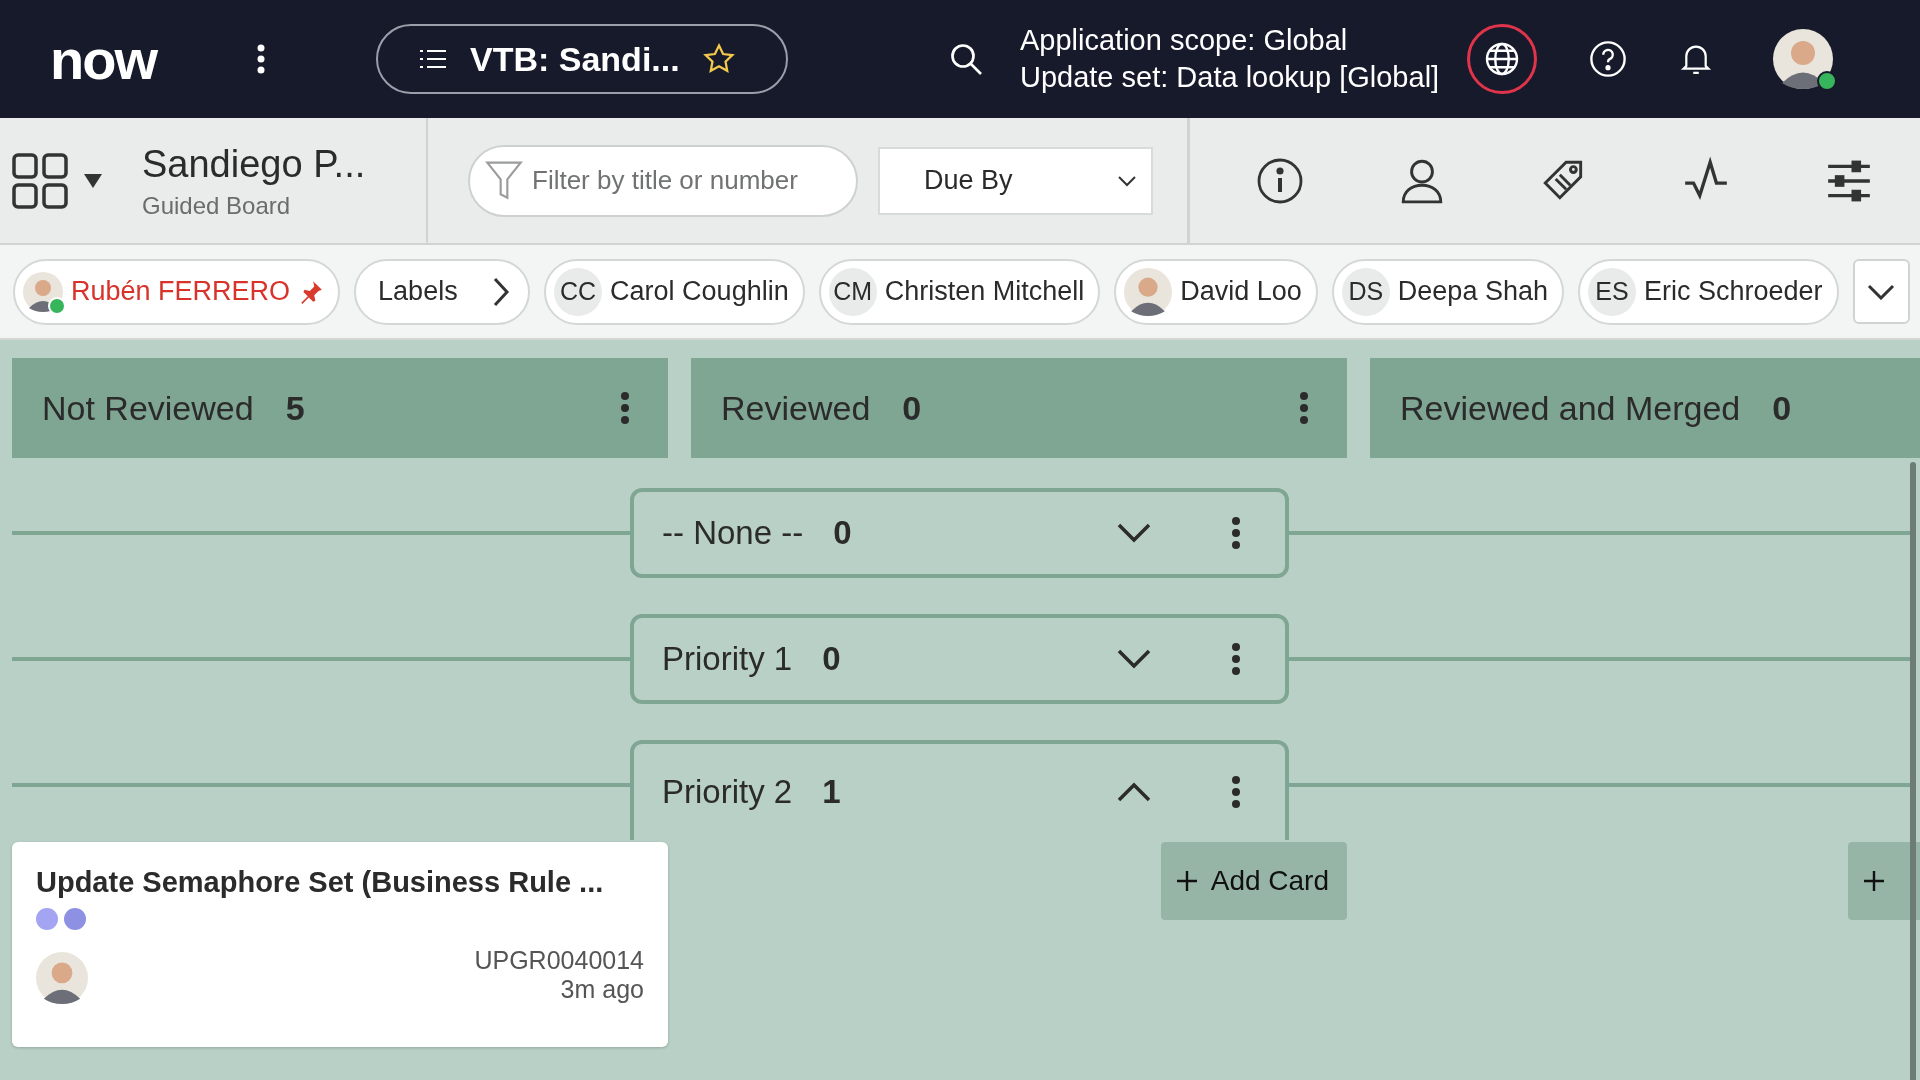  Describe the element at coordinates (663, 180) in the screenshot. I see `filter-field: Filter by title or number` at that location.